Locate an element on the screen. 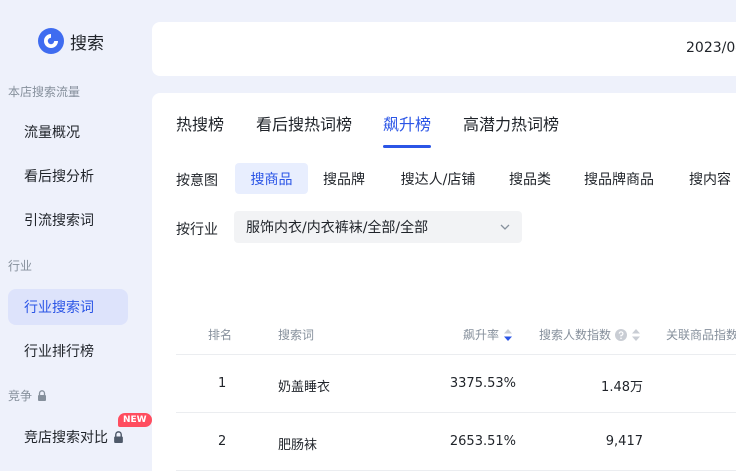 The height and width of the screenshot is (471, 736). col-header-search-index: 搜索人数指数 is located at coordinates (590, 334).